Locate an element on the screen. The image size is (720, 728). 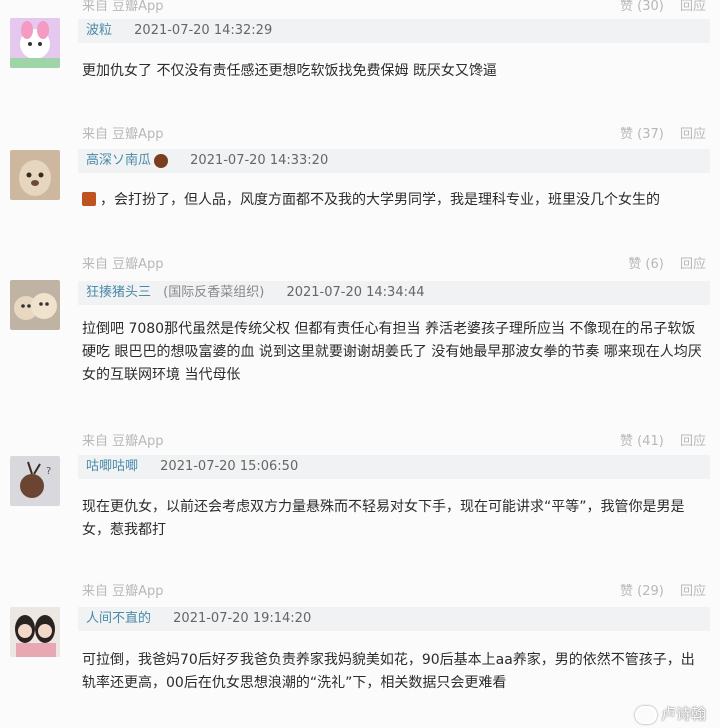
comment-header: 高深ソ南瓜 2021-07-20 14:33:20 is located at coordinates (394, 161).